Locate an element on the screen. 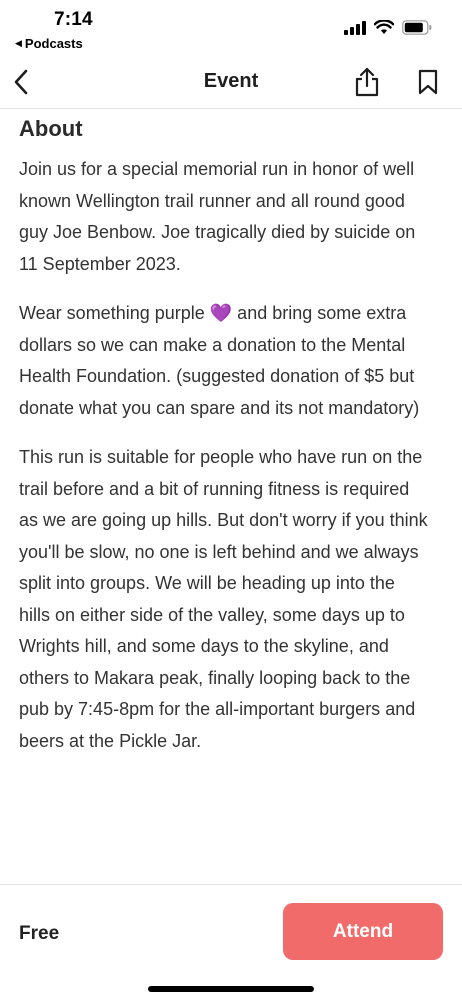 The image size is (462, 1001). bookmark-button is located at coordinates (428, 82).